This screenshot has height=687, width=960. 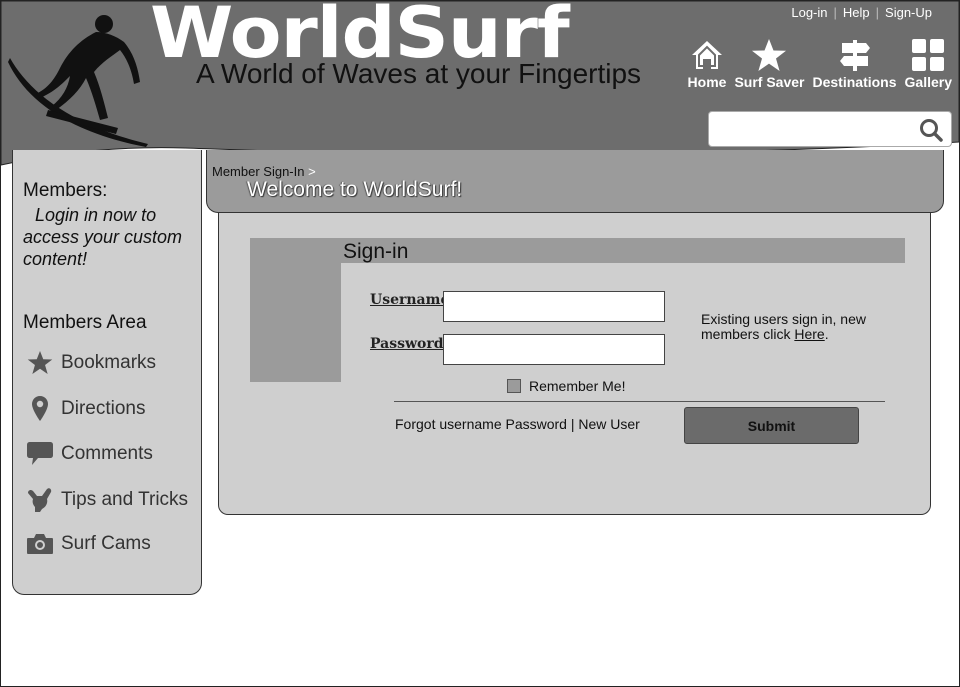 I want to click on nav-gallery: Gallery, so click(x=928, y=64).